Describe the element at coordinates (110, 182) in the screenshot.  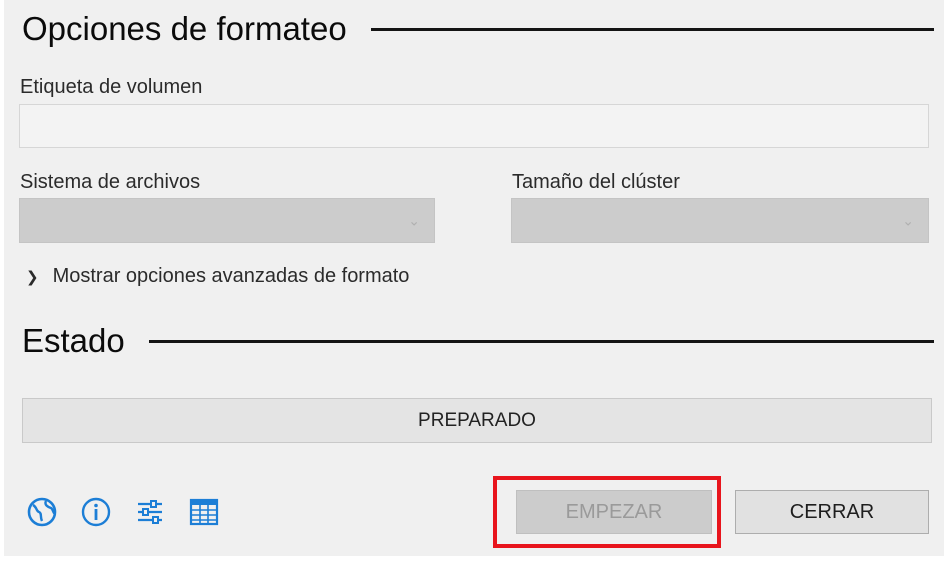
I see `filesystem-caption: Sistema de archivos` at that location.